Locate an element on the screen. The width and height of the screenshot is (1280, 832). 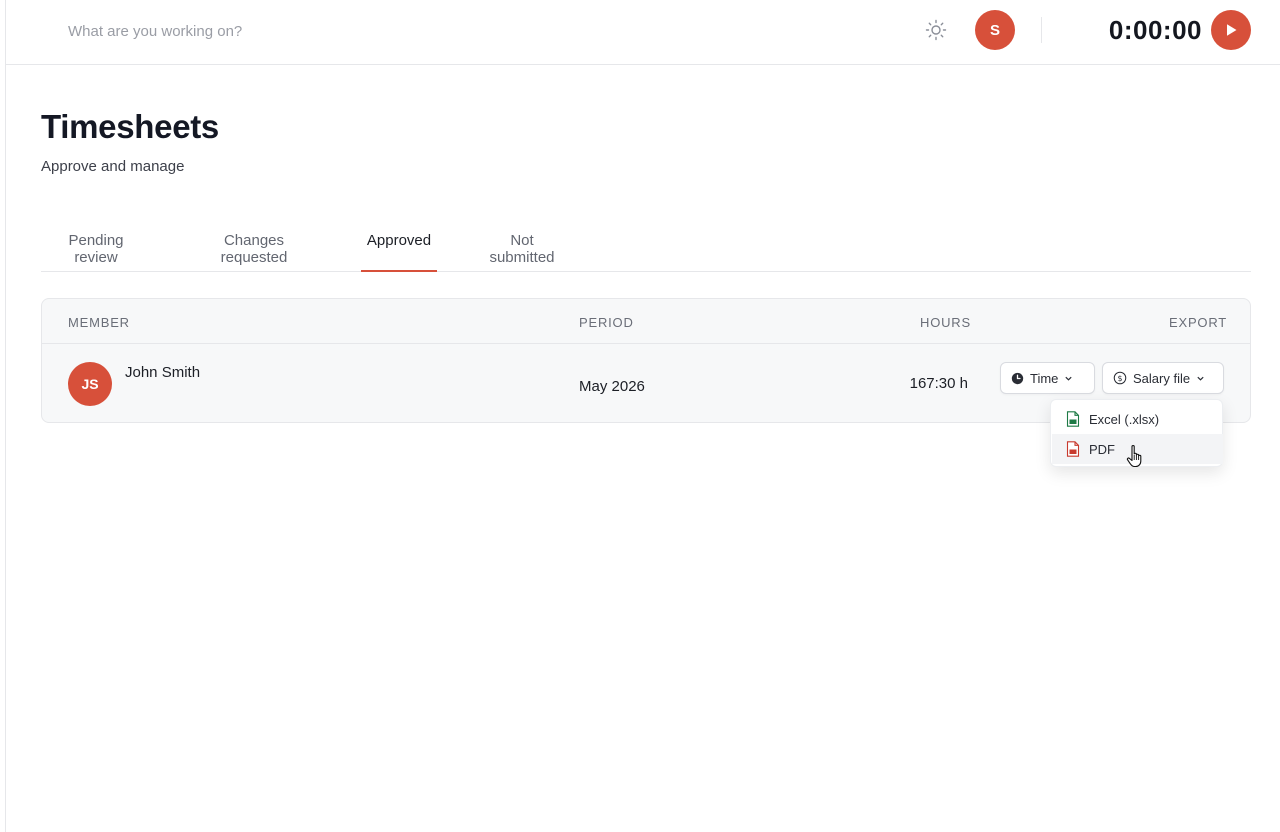
excel-file-icon is located at coordinates (1073, 419).